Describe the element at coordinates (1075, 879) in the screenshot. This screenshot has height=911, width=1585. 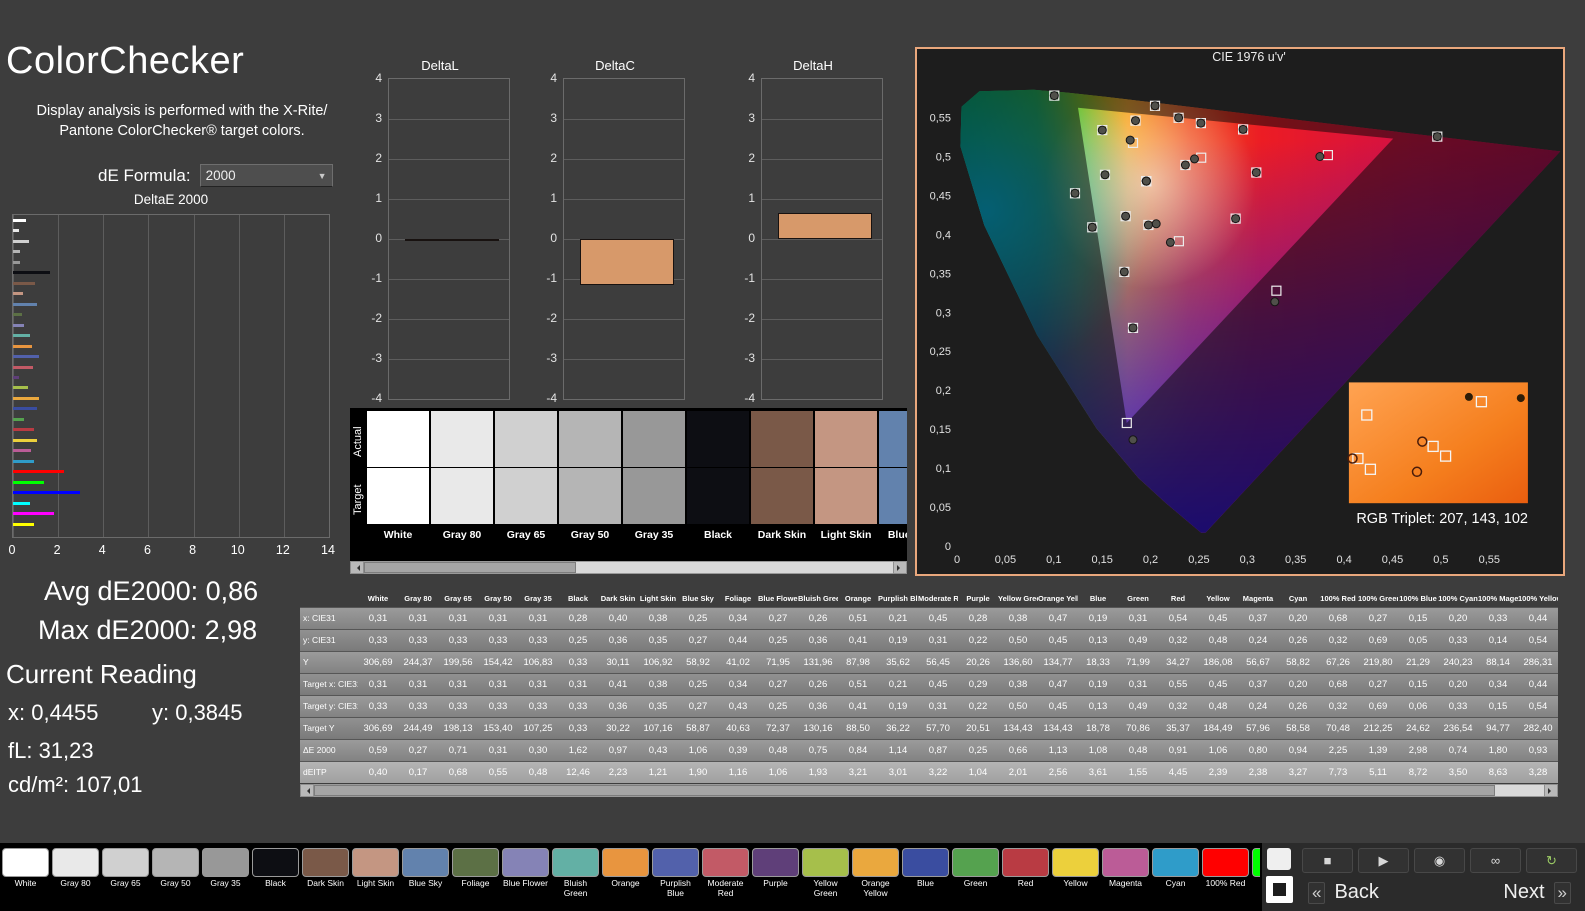
I see `patch-button: Yellow` at that location.